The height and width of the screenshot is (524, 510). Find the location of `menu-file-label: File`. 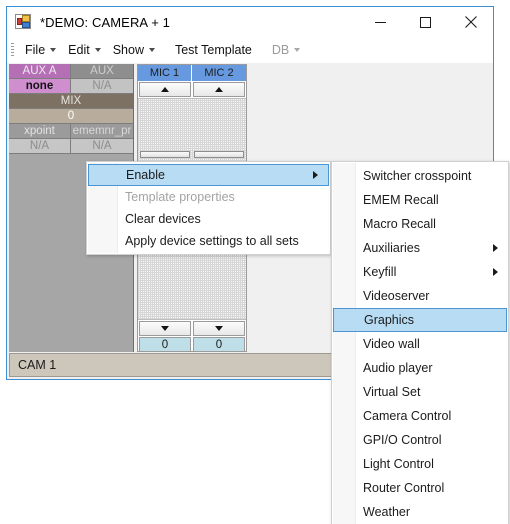

menu-file-label: File is located at coordinates (35, 49).